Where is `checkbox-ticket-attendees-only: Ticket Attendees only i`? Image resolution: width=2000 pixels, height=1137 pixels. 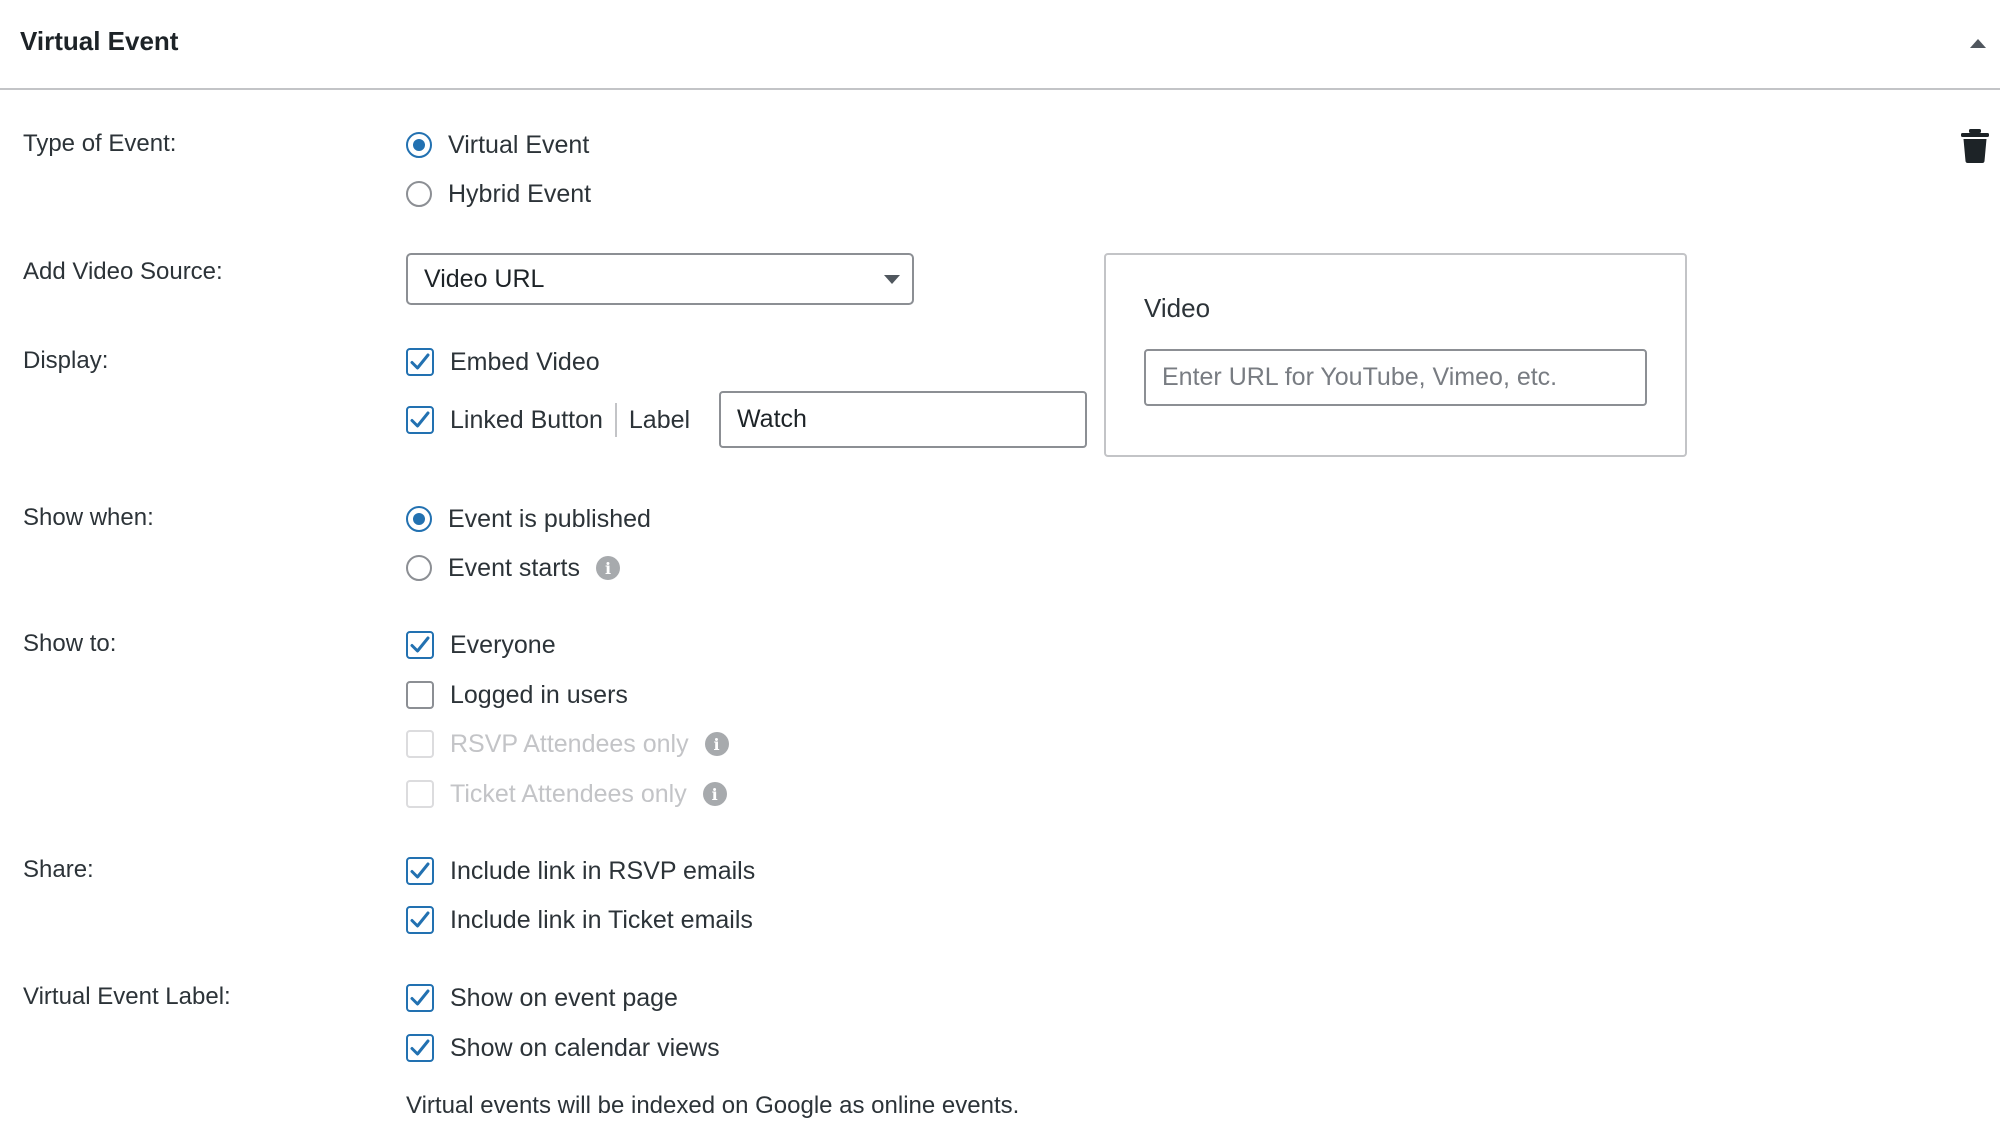 checkbox-ticket-attendees-only: Ticket Attendees only i is located at coordinates (566, 794).